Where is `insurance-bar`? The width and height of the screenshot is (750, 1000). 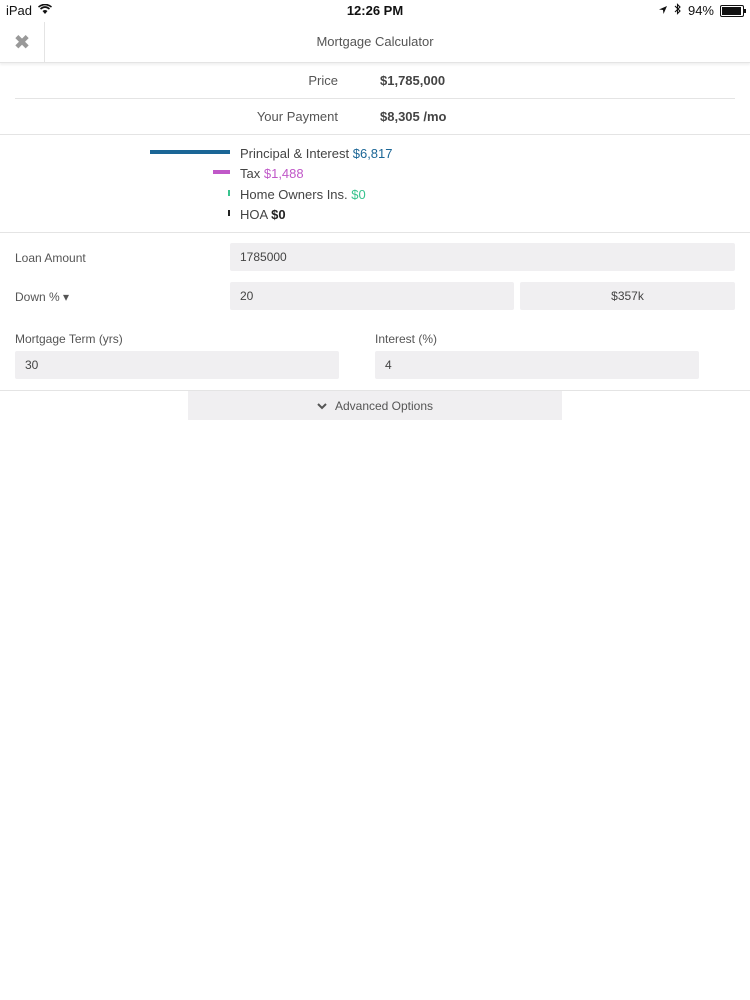
insurance-bar is located at coordinates (229, 193).